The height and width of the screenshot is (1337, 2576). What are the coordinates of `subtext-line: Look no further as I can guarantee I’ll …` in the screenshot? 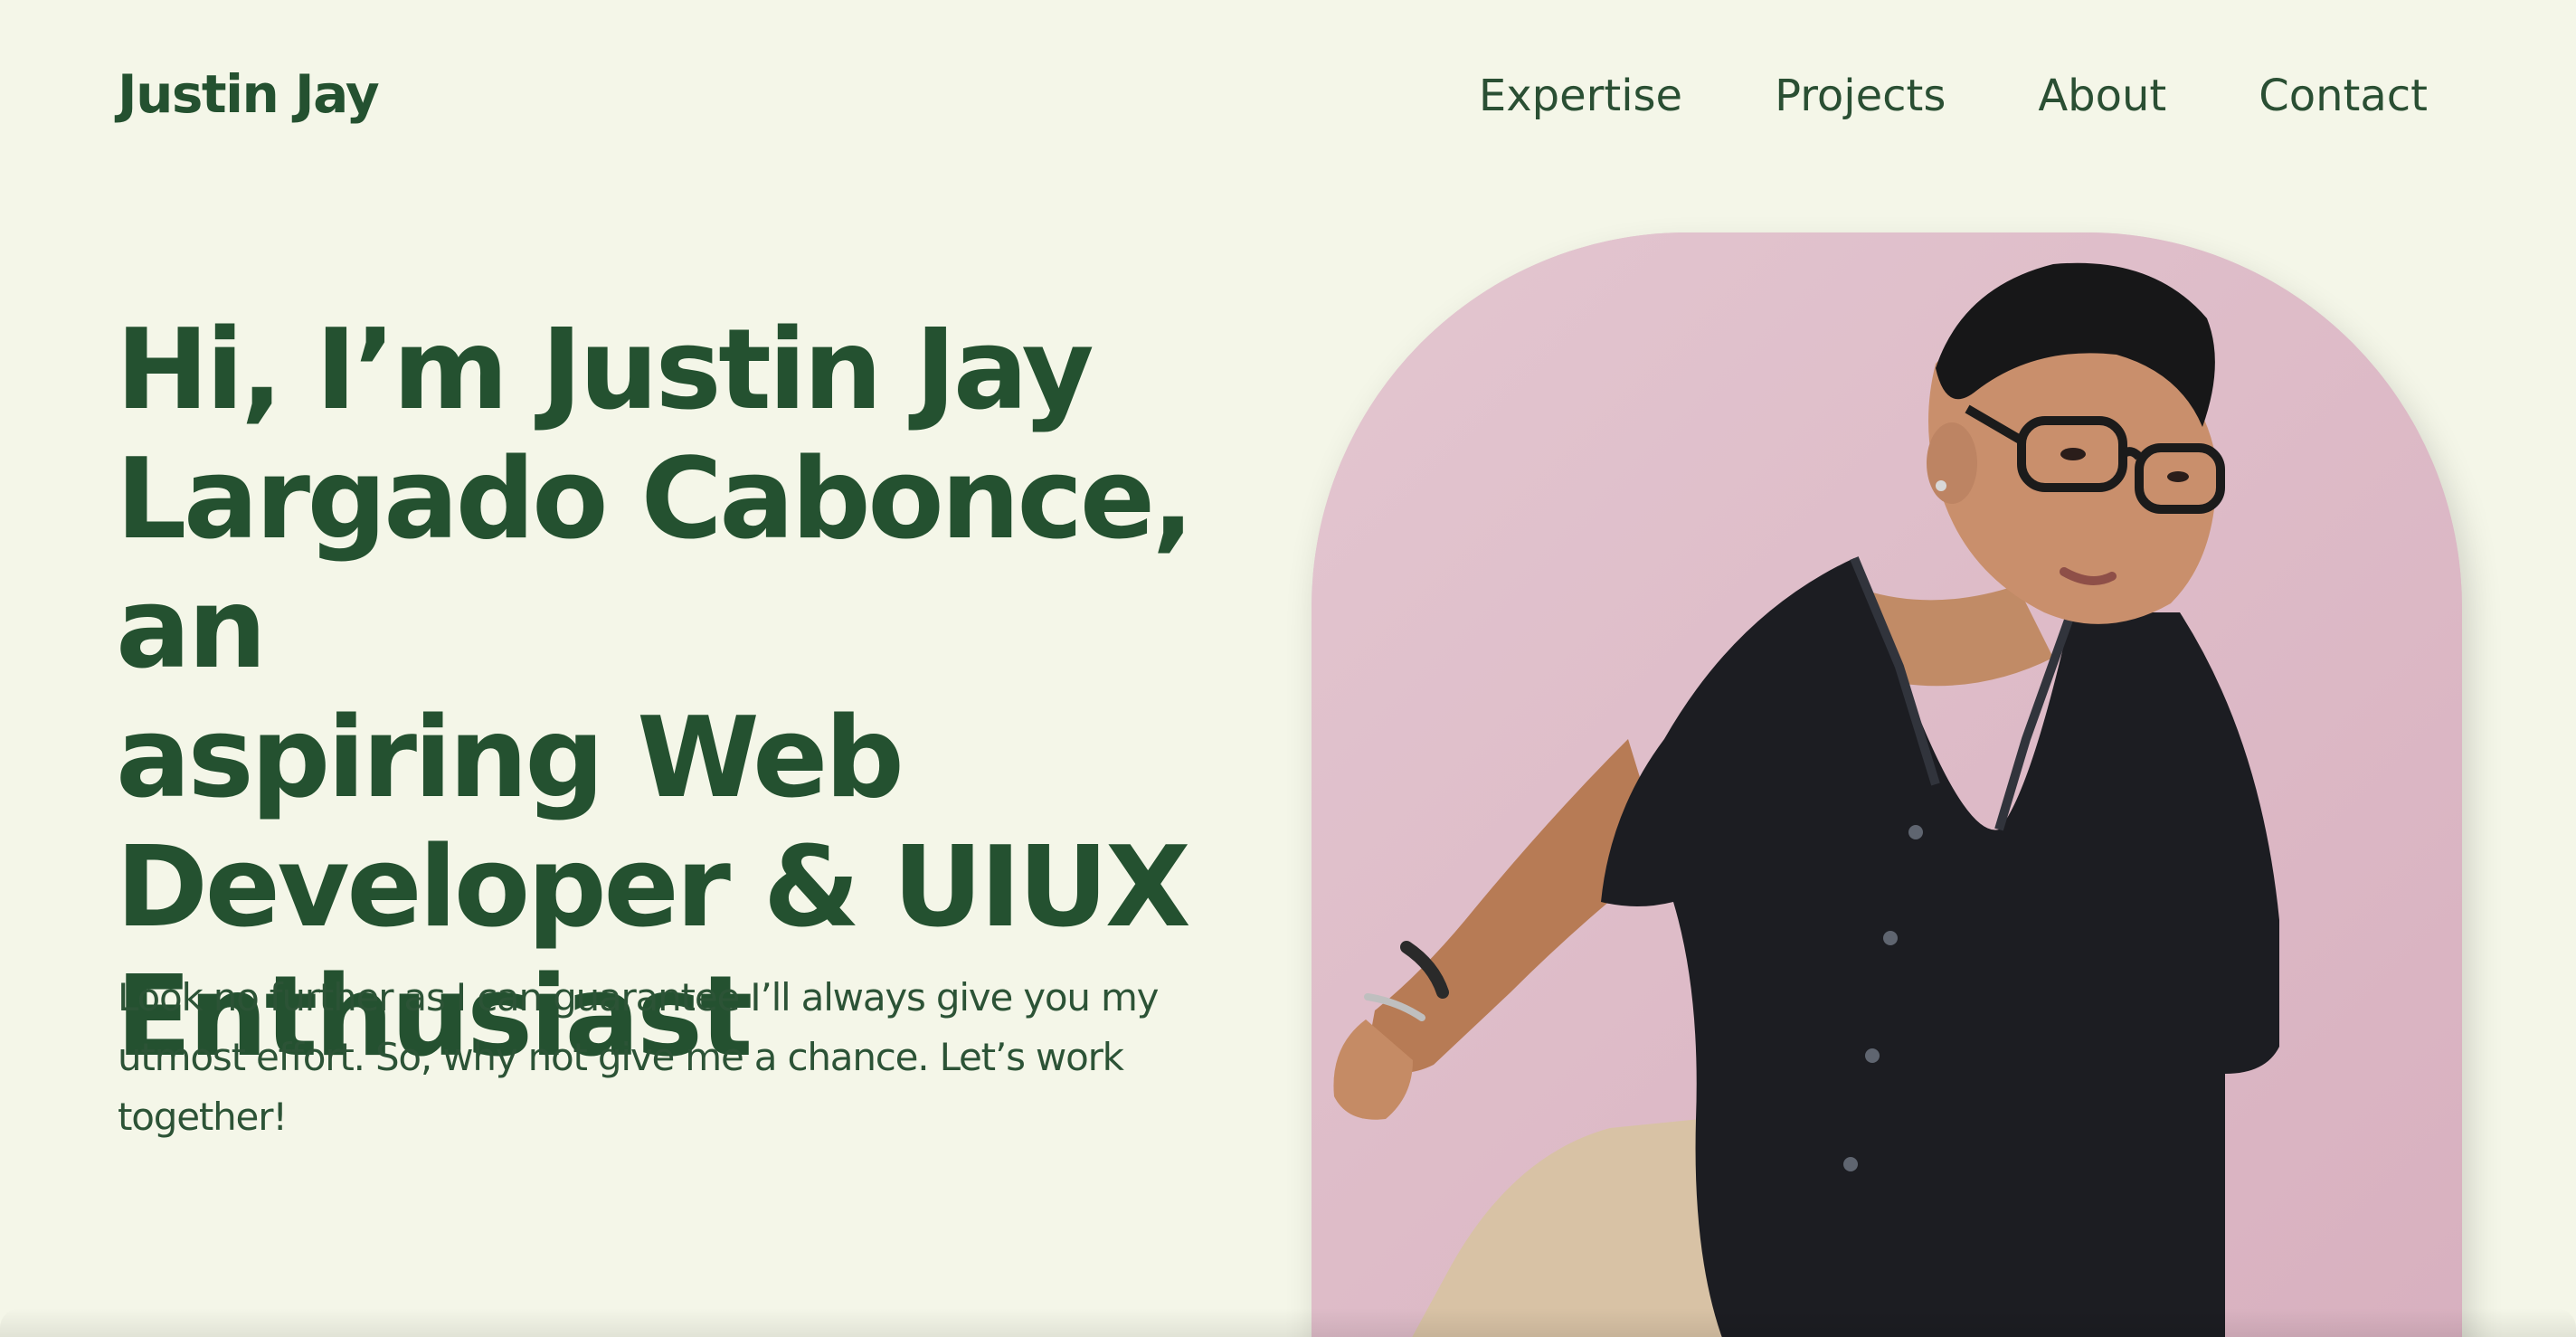 It's located at (639, 997).